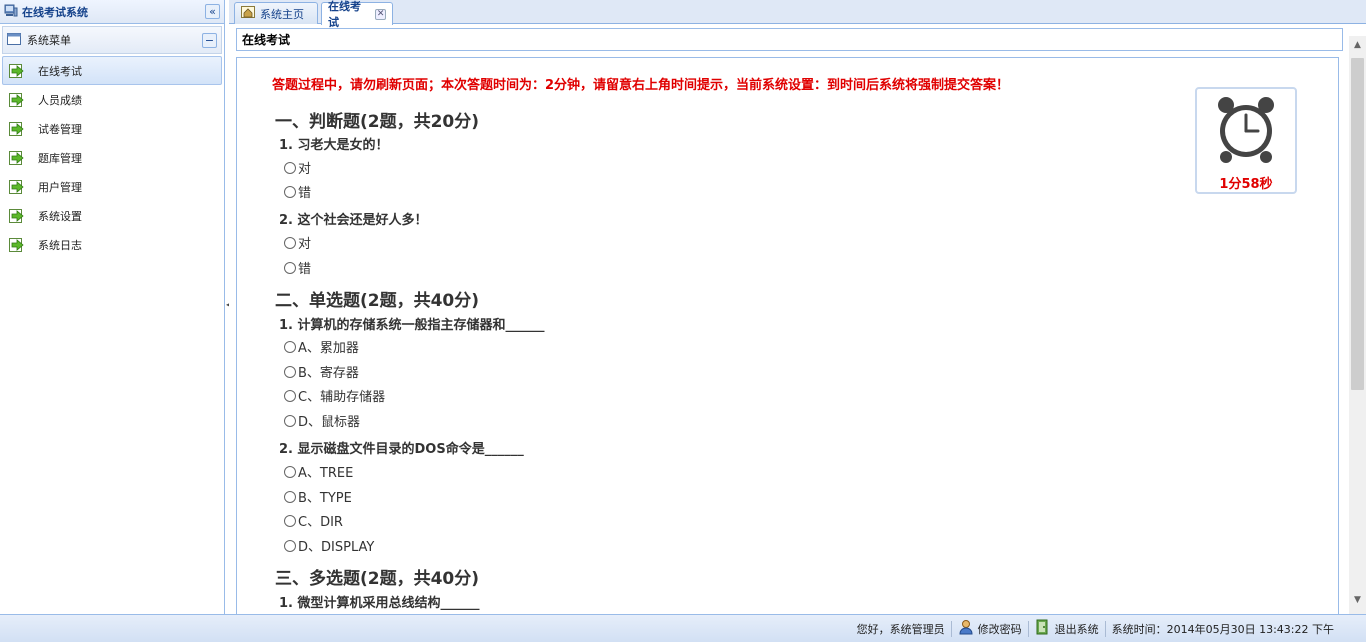 Image resolution: width=1366 pixels, height=642 pixels. Describe the element at coordinates (334, 395) in the screenshot. I see `answer-option: C、辅助存储器` at that location.